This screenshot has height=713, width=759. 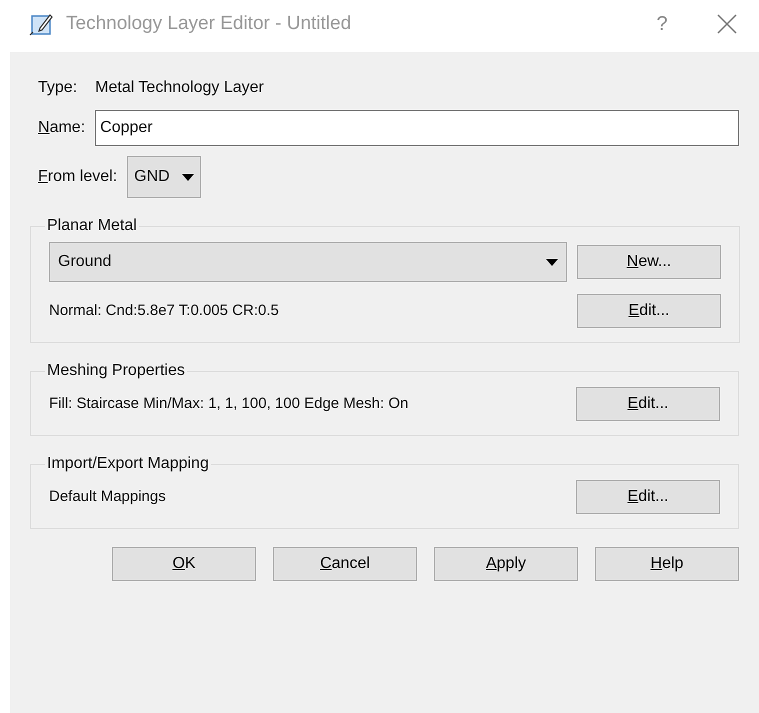 What do you see at coordinates (417, 128) in the screenshot?
I see `name-field: Copper` at bounding box center [417, 128].